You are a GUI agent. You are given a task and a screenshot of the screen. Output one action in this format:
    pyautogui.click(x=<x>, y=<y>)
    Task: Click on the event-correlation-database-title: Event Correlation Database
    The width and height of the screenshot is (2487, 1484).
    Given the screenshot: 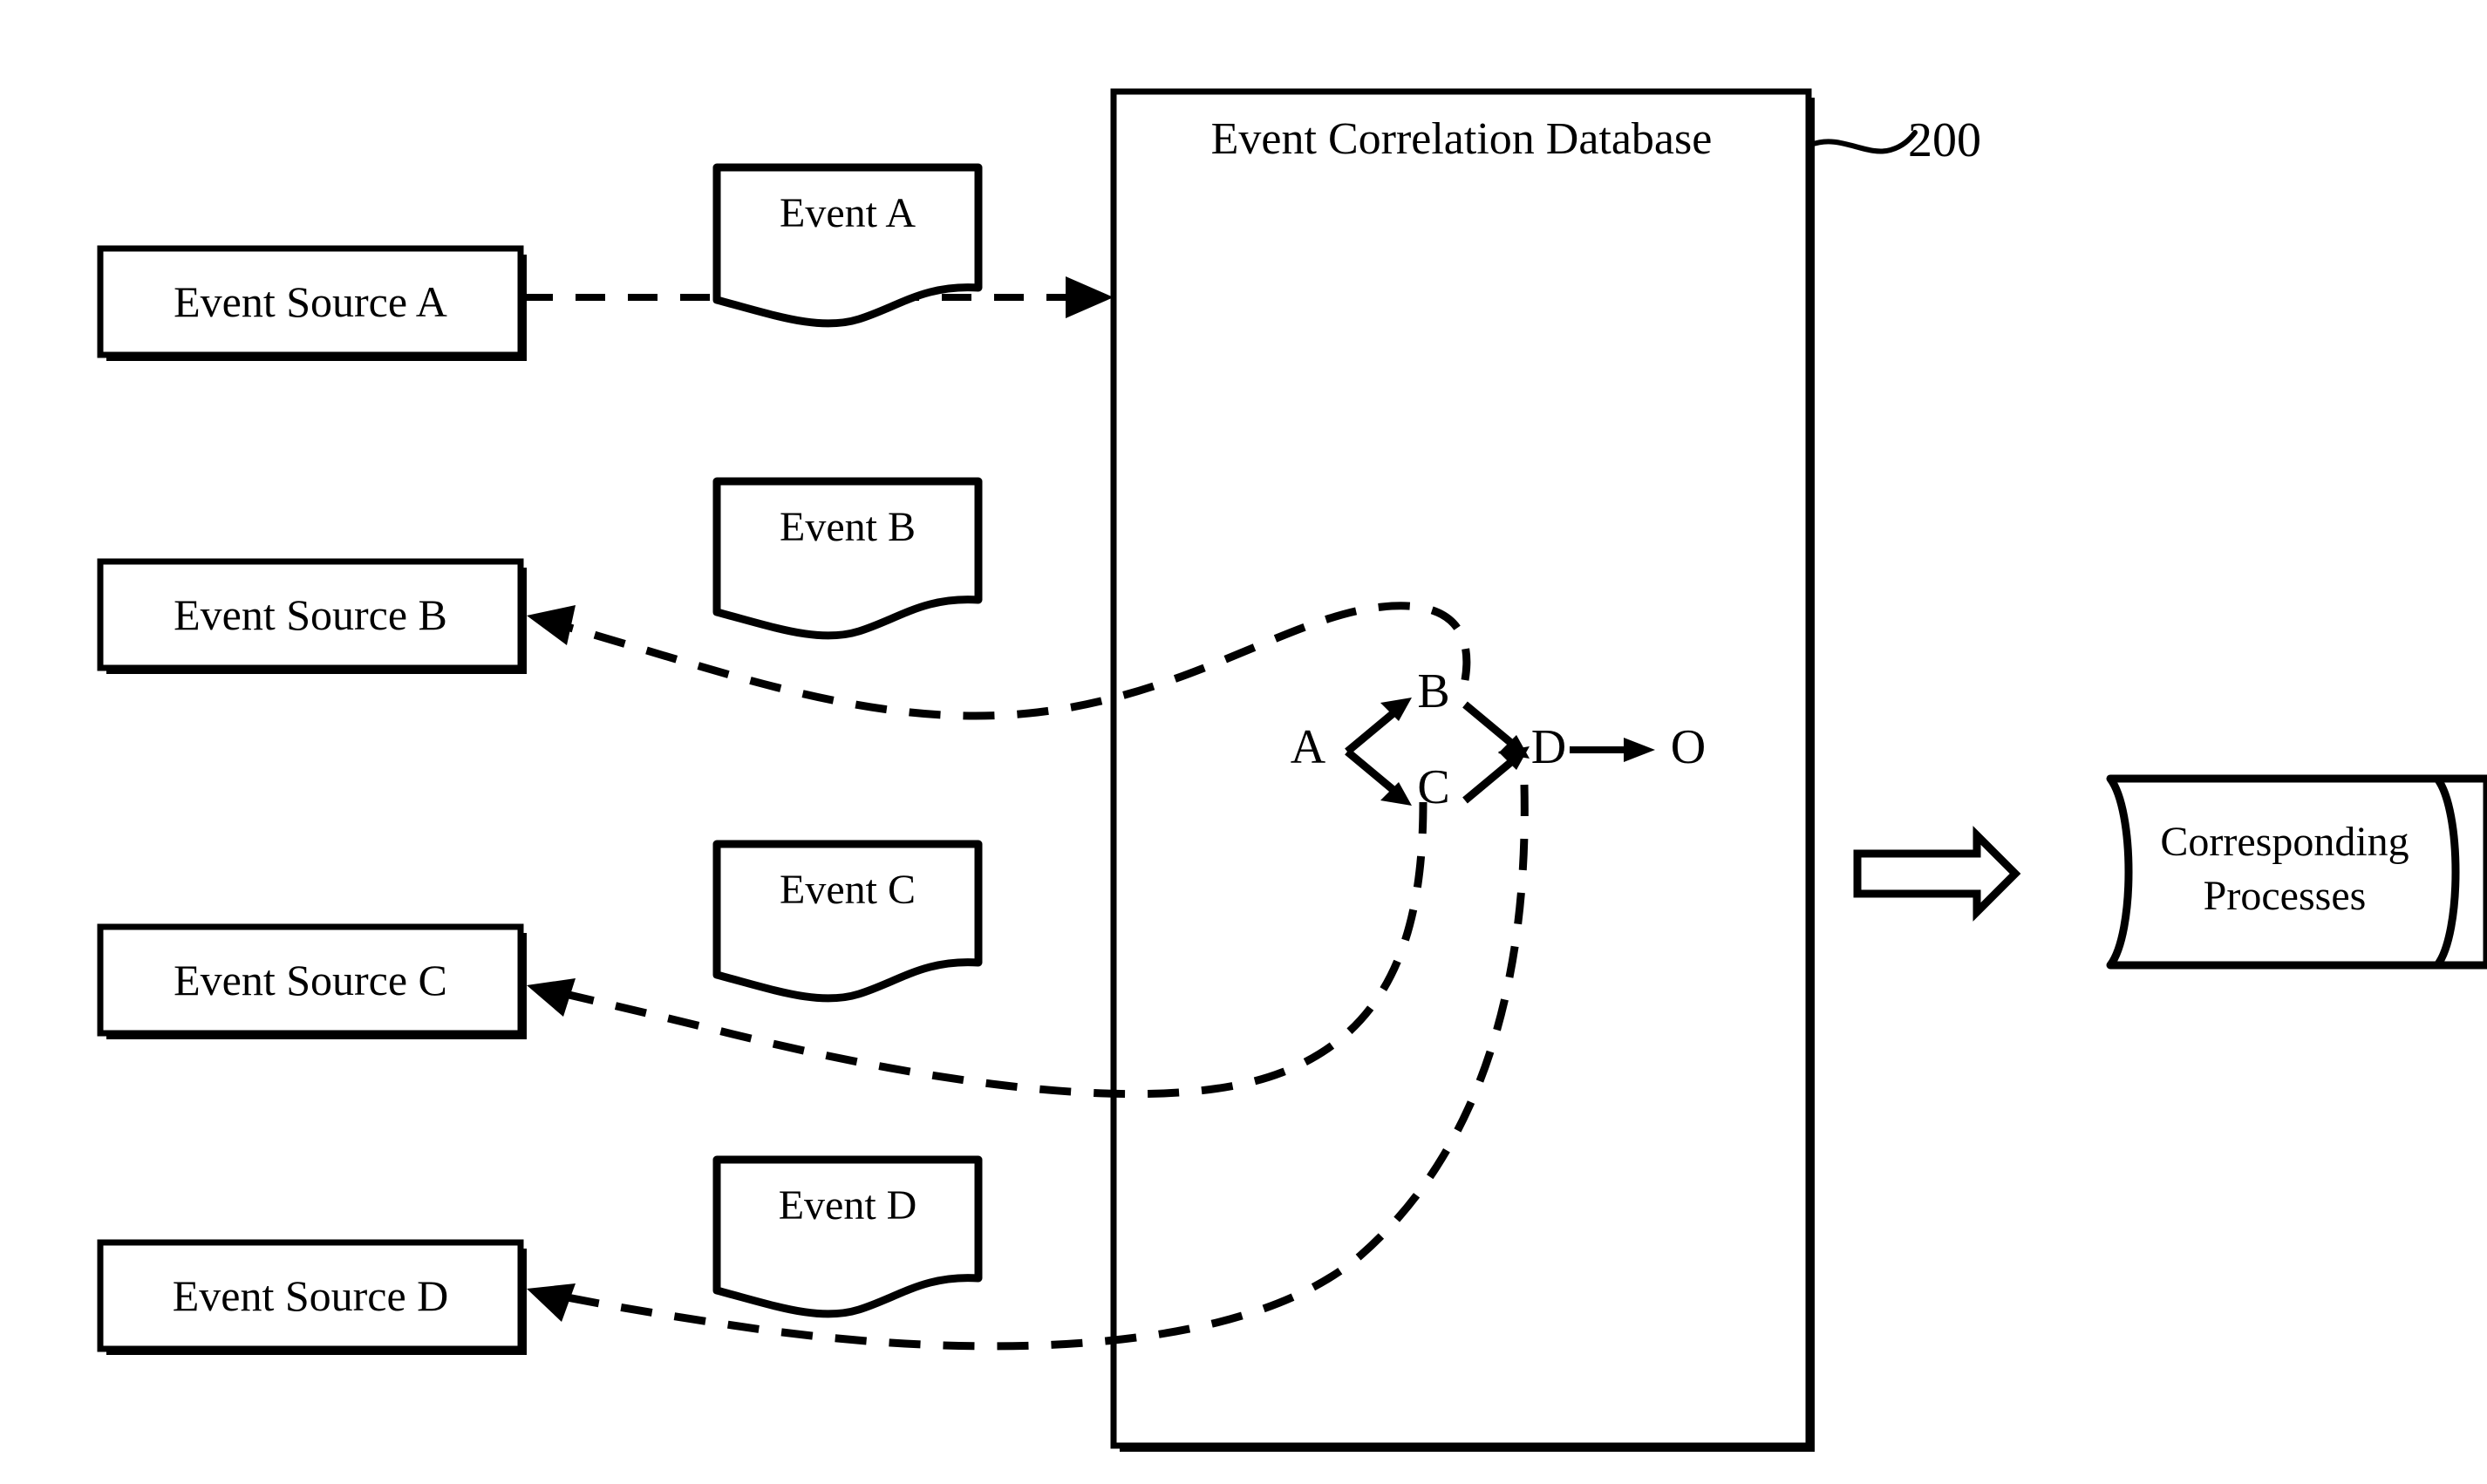 What is the action you would take?
    pyautogui.click(x=1461, y=139)
    